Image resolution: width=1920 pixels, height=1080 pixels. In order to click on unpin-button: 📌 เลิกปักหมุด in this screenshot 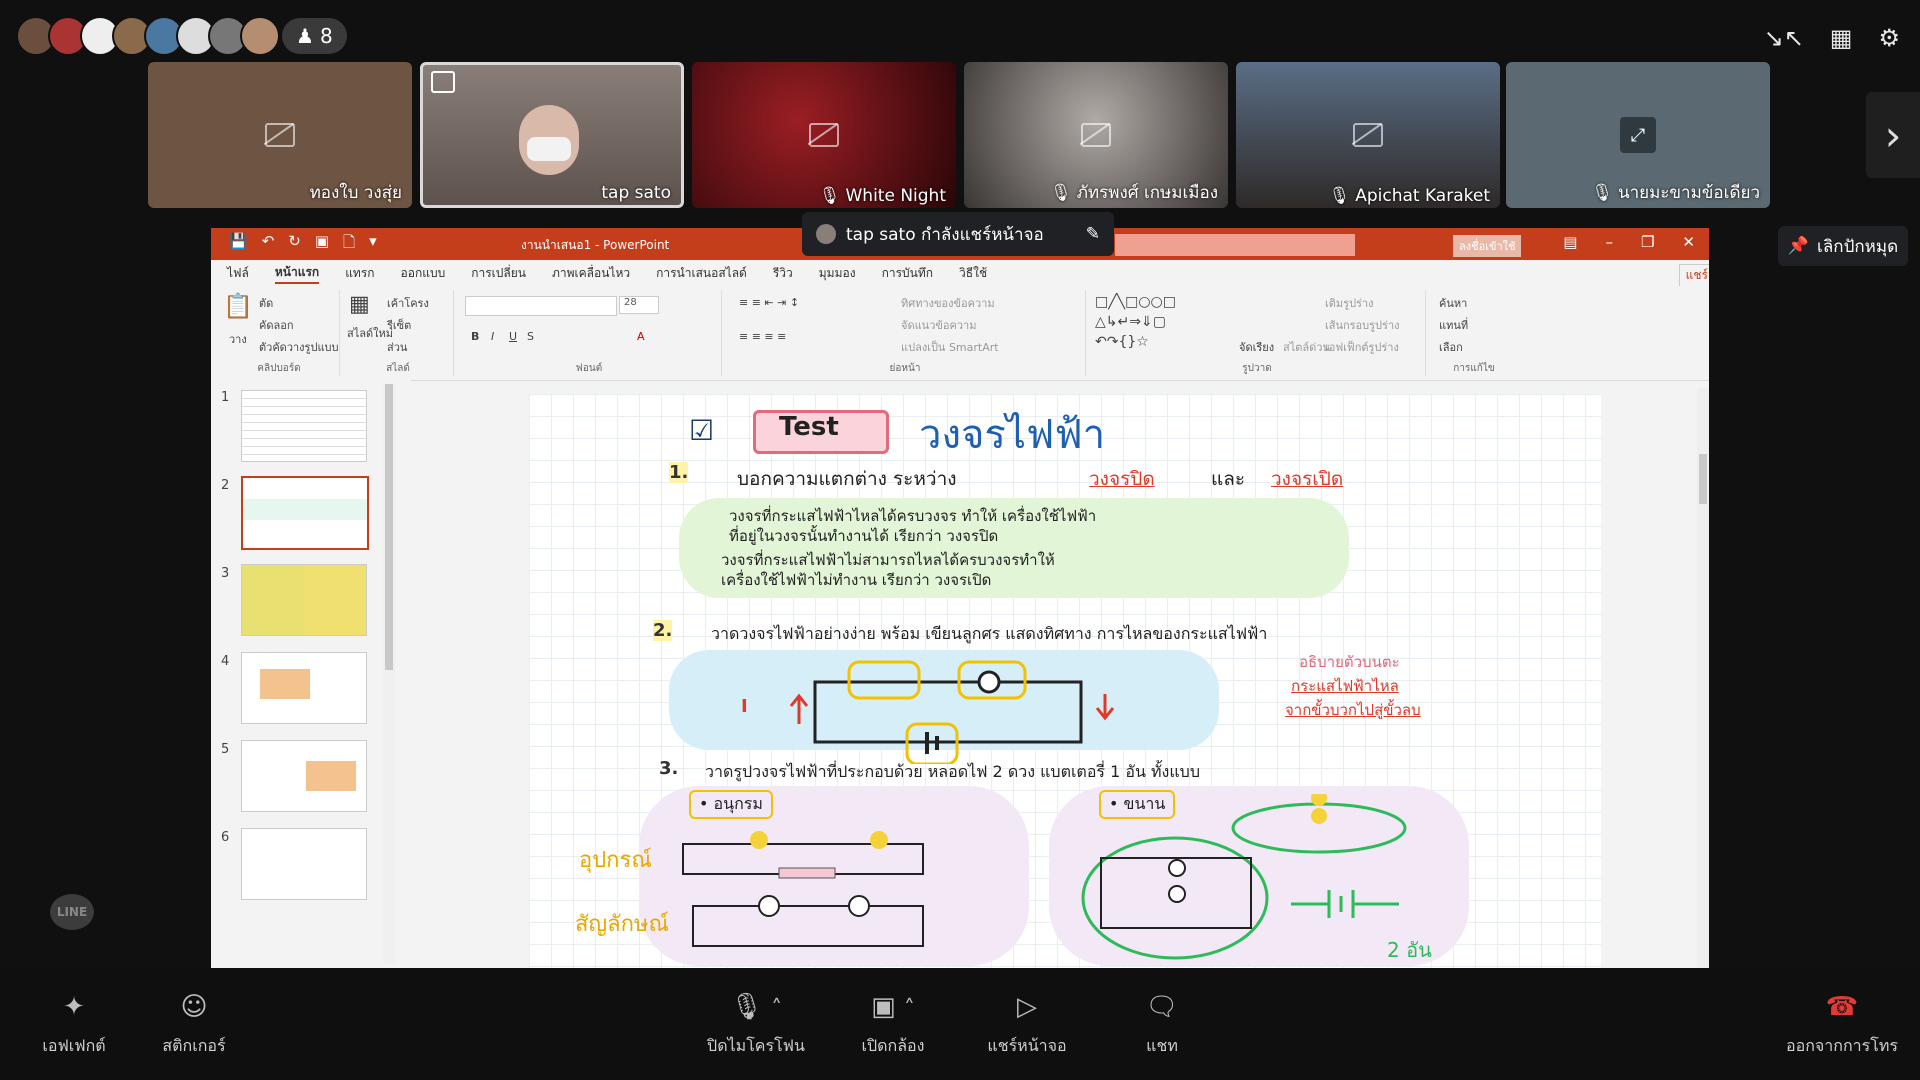, I will do `click(1843, 246)`.